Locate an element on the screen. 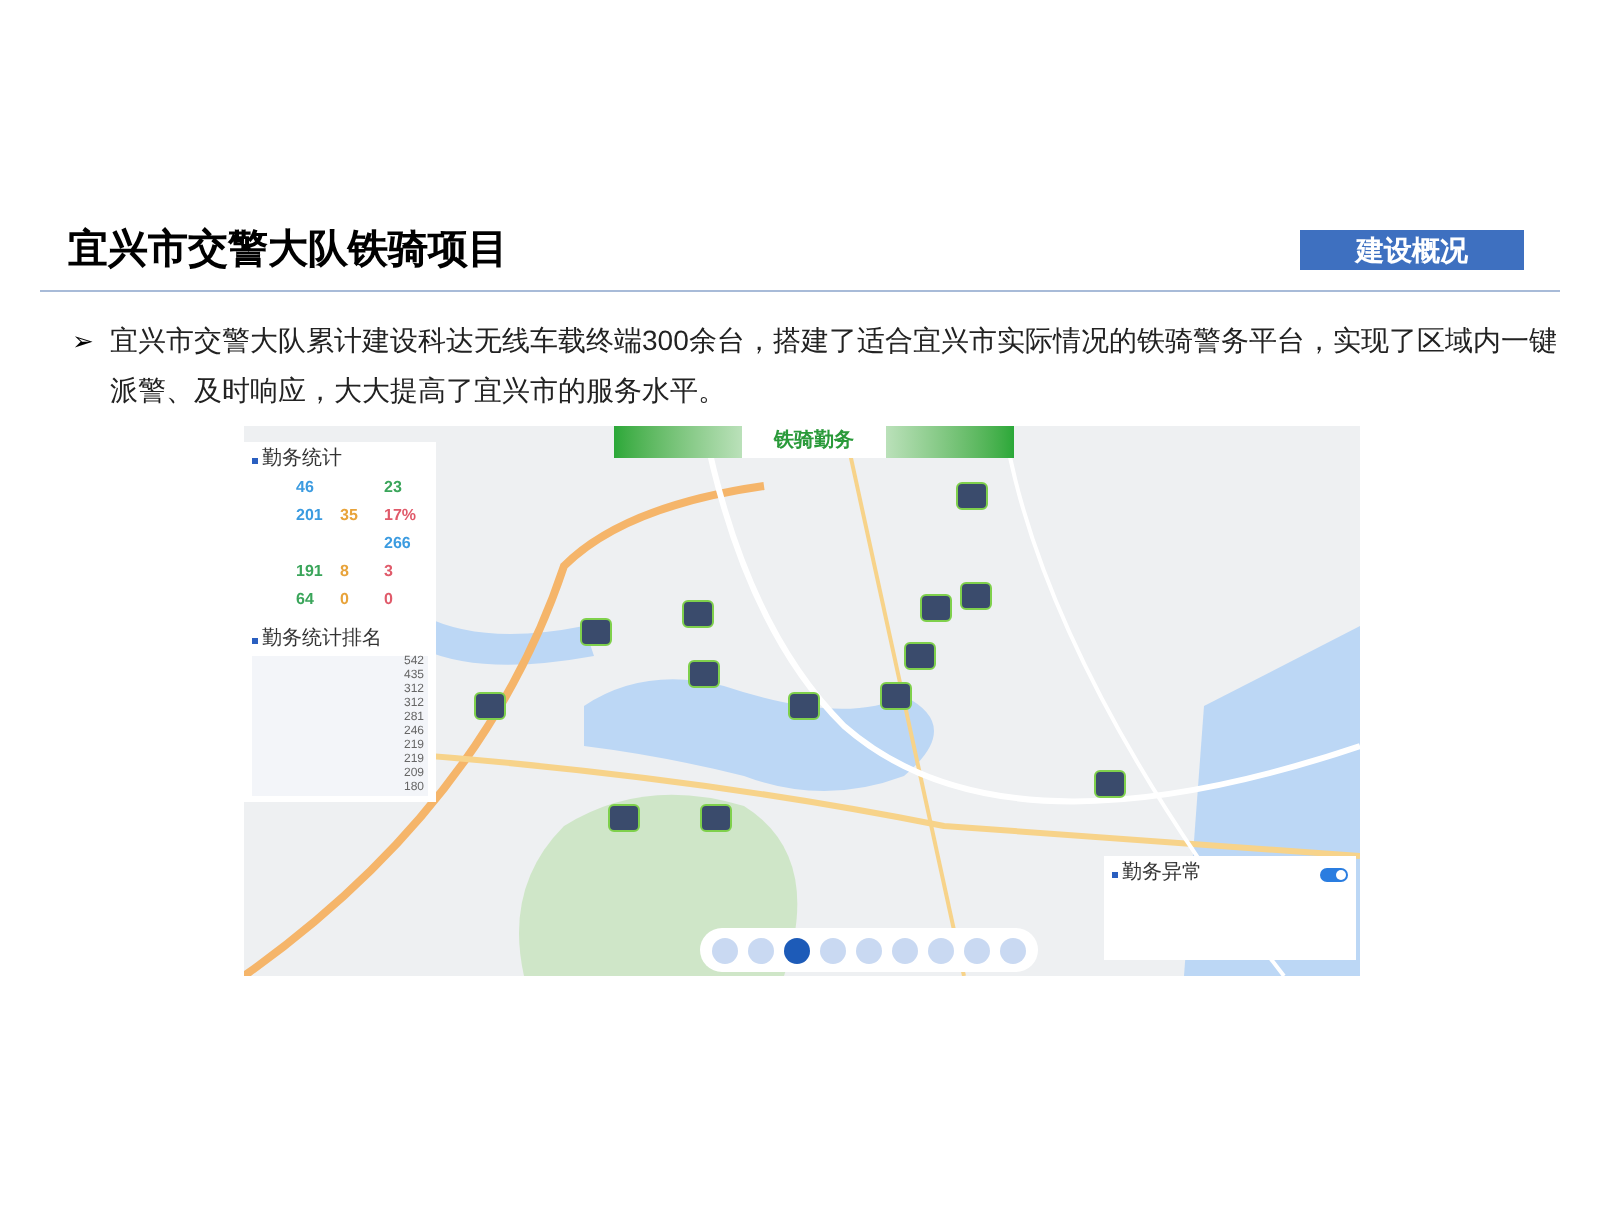 This screenshot has height=1222, width=1600. stat-value: 64 is located at coordinates (306, 600).